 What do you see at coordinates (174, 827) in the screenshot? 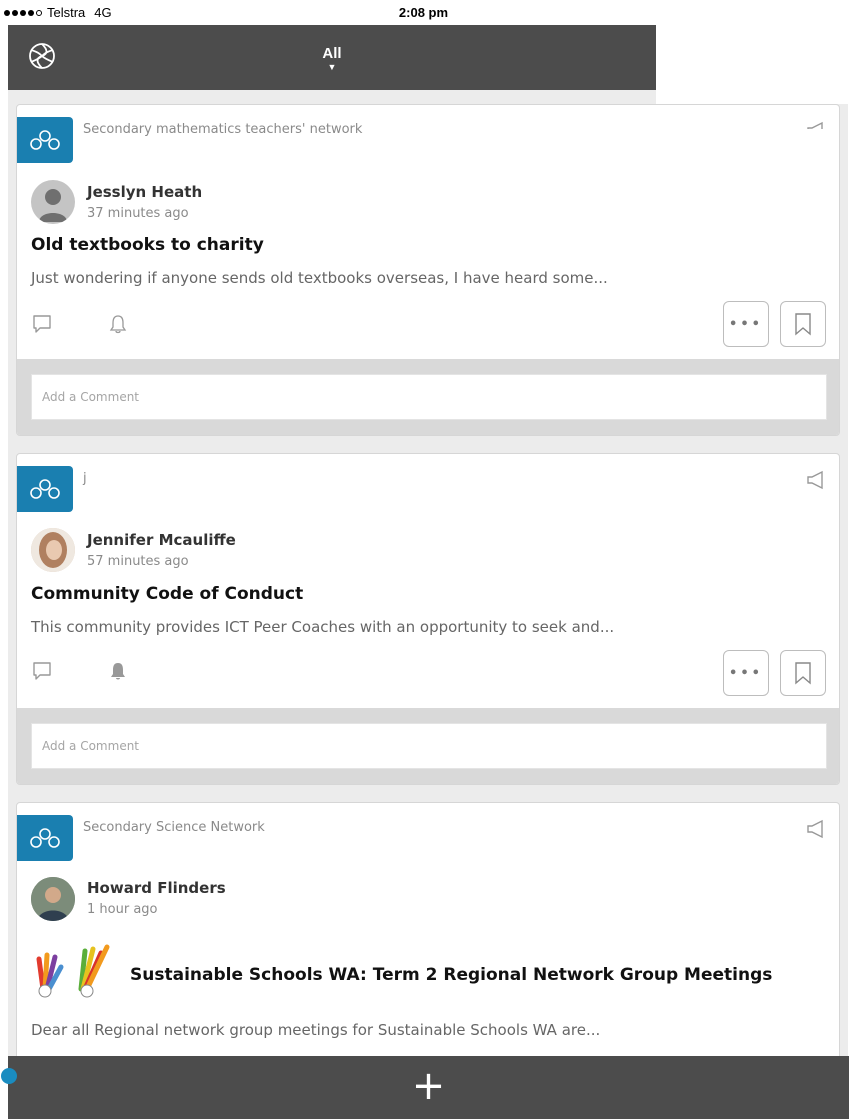
I see `community-name: Secondary Science Network` at bounding box center [174, 827].